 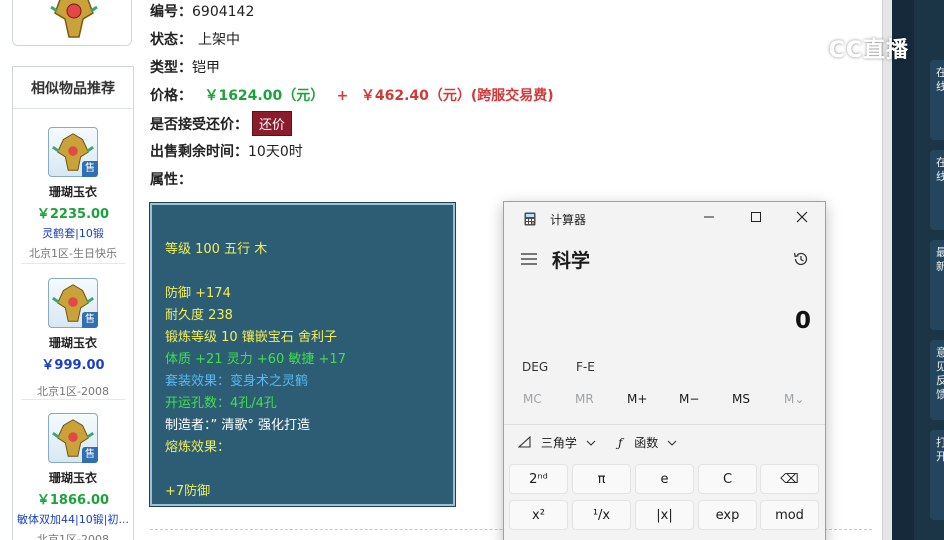 I want to click on minimize-button, so click(x=709, y=219).